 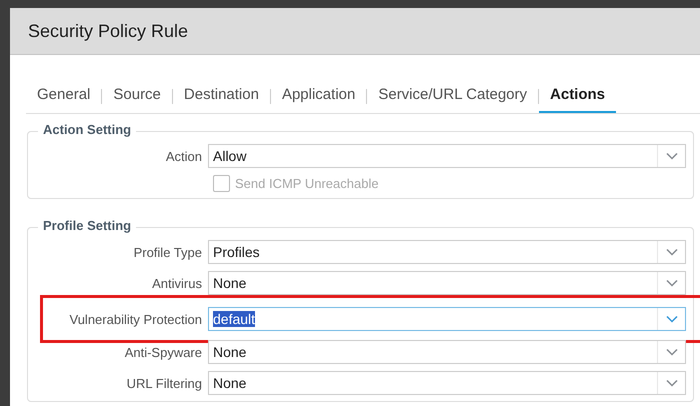 What do you see at coordinates (307, 183) in the screenshot?
I see `checkbox-label: Send ICMP Unreachable` at bounding box center [307, 183].